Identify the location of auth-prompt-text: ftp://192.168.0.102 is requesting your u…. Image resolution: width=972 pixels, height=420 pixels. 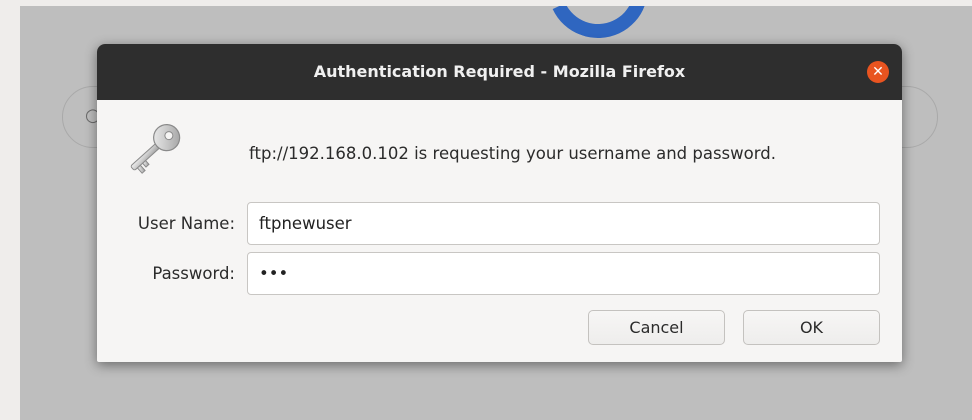
(512, 153).